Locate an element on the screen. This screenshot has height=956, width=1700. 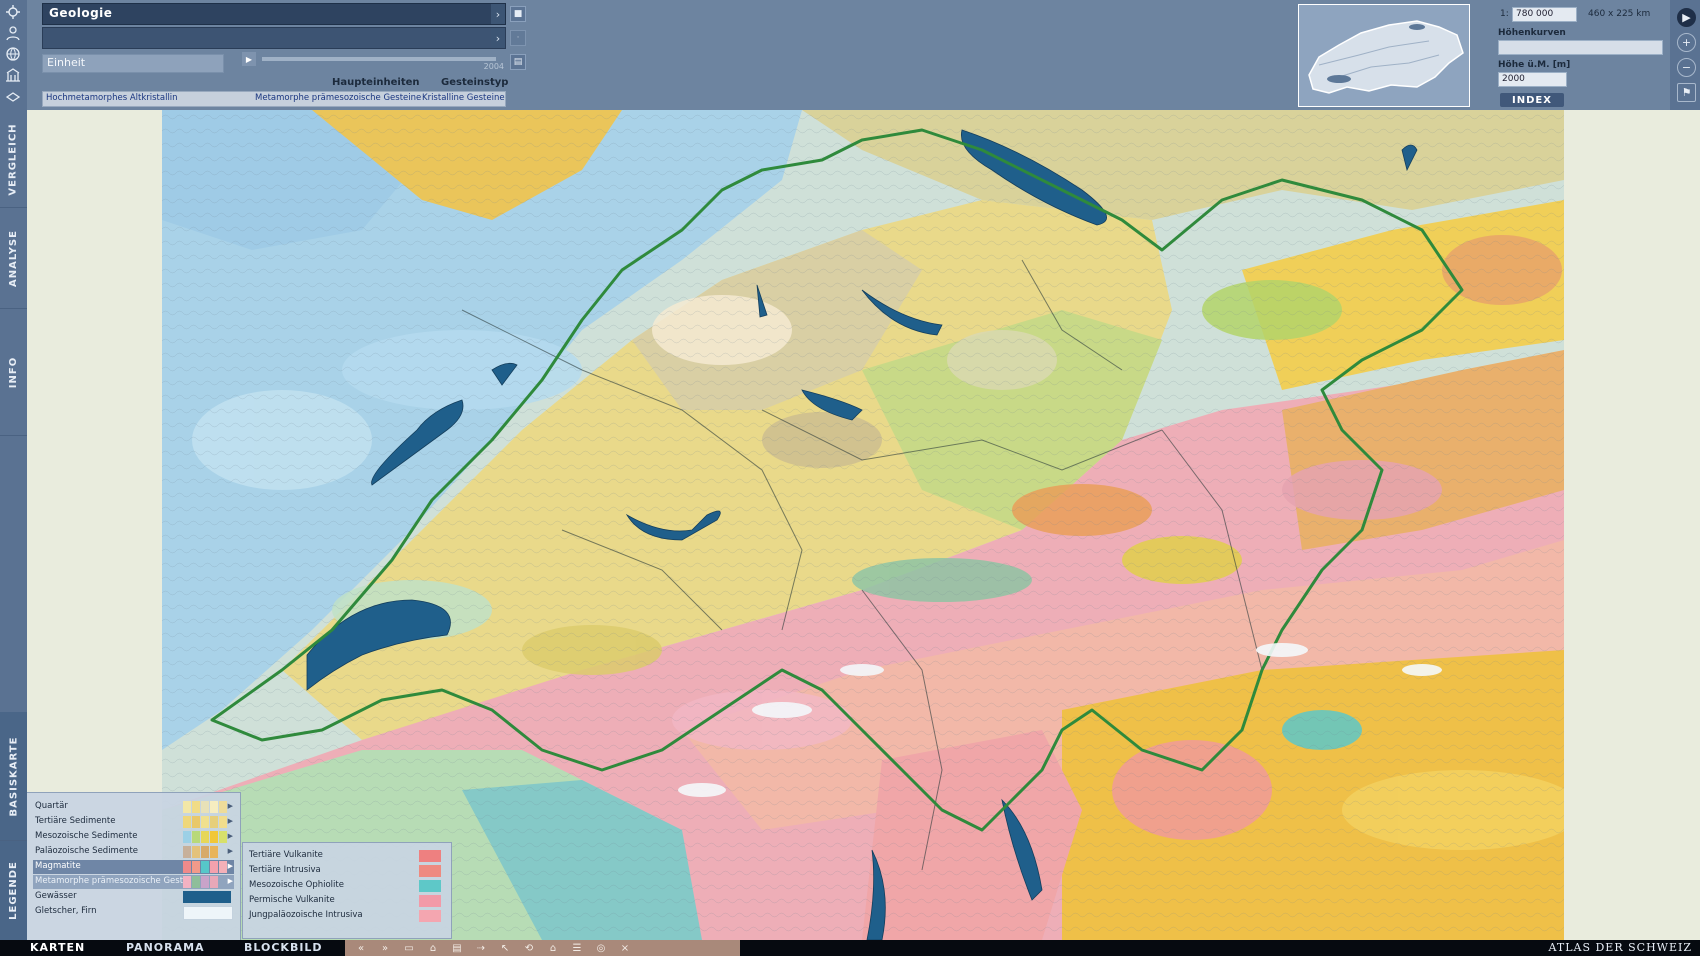
flag-icon: ⚑ is located at coordinates (1686, 92).